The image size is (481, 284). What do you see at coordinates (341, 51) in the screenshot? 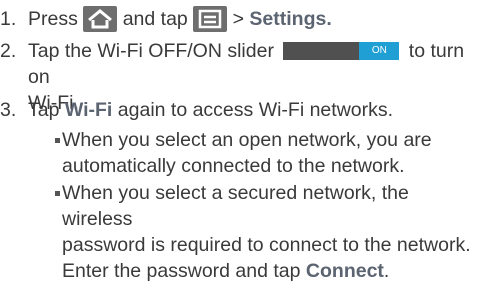
I see `wifi-slider: ON` at bounding box center [341, 51].